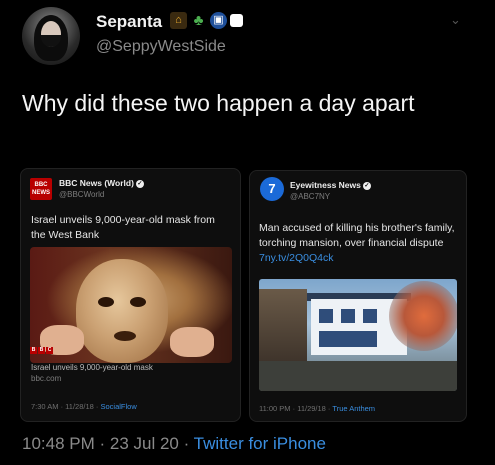  What do you see at coordinates (272, 189) in the screenshot?
I see `abc7-logo-icon: 7` at bounding box center [272, 189].